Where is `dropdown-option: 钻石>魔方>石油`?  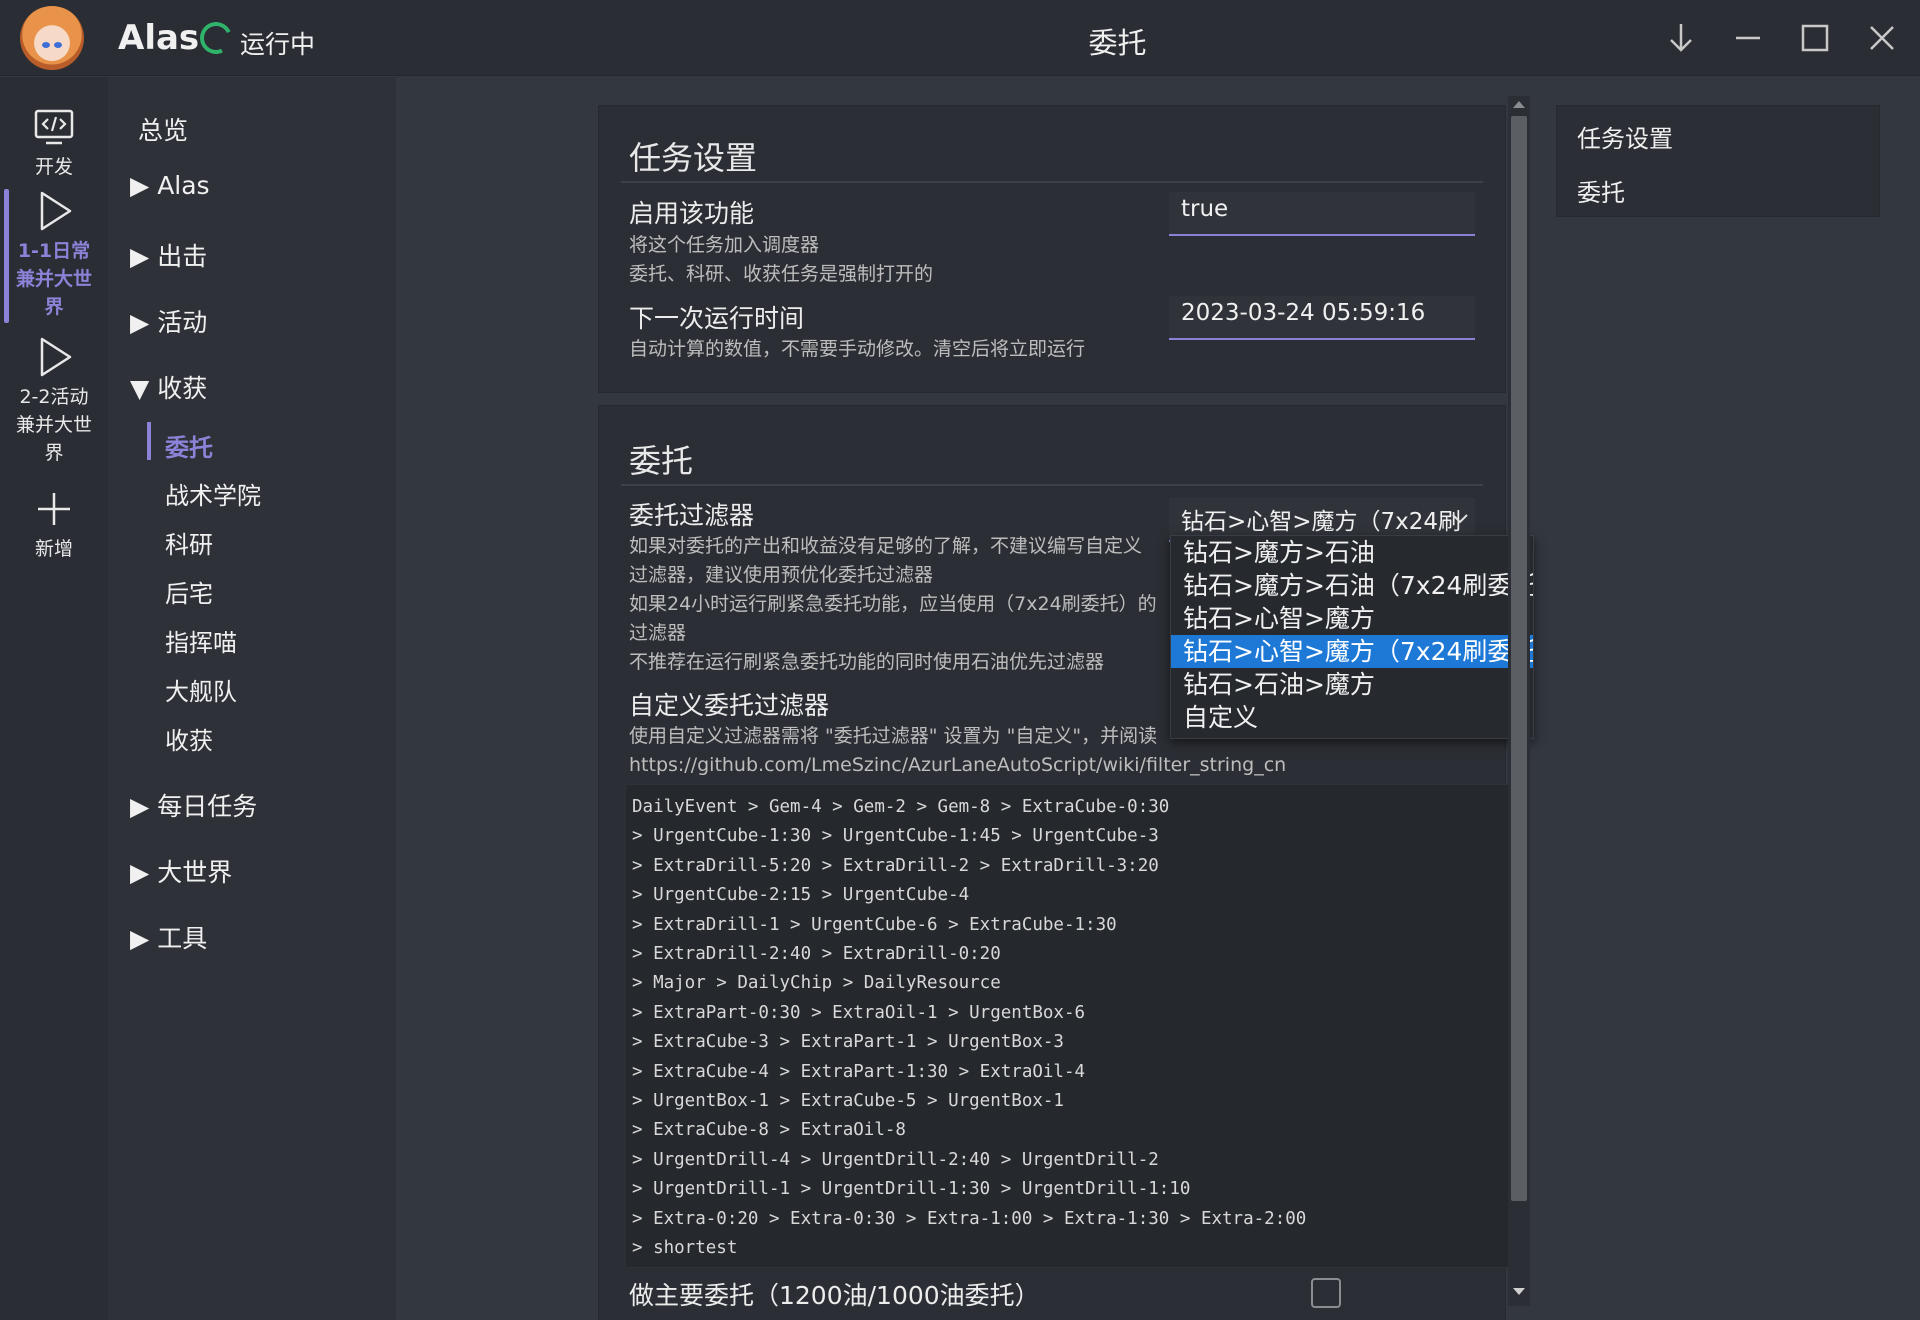 dropdown-option: 钻石>魔方>石油 is located at coordinates (1352, 552).